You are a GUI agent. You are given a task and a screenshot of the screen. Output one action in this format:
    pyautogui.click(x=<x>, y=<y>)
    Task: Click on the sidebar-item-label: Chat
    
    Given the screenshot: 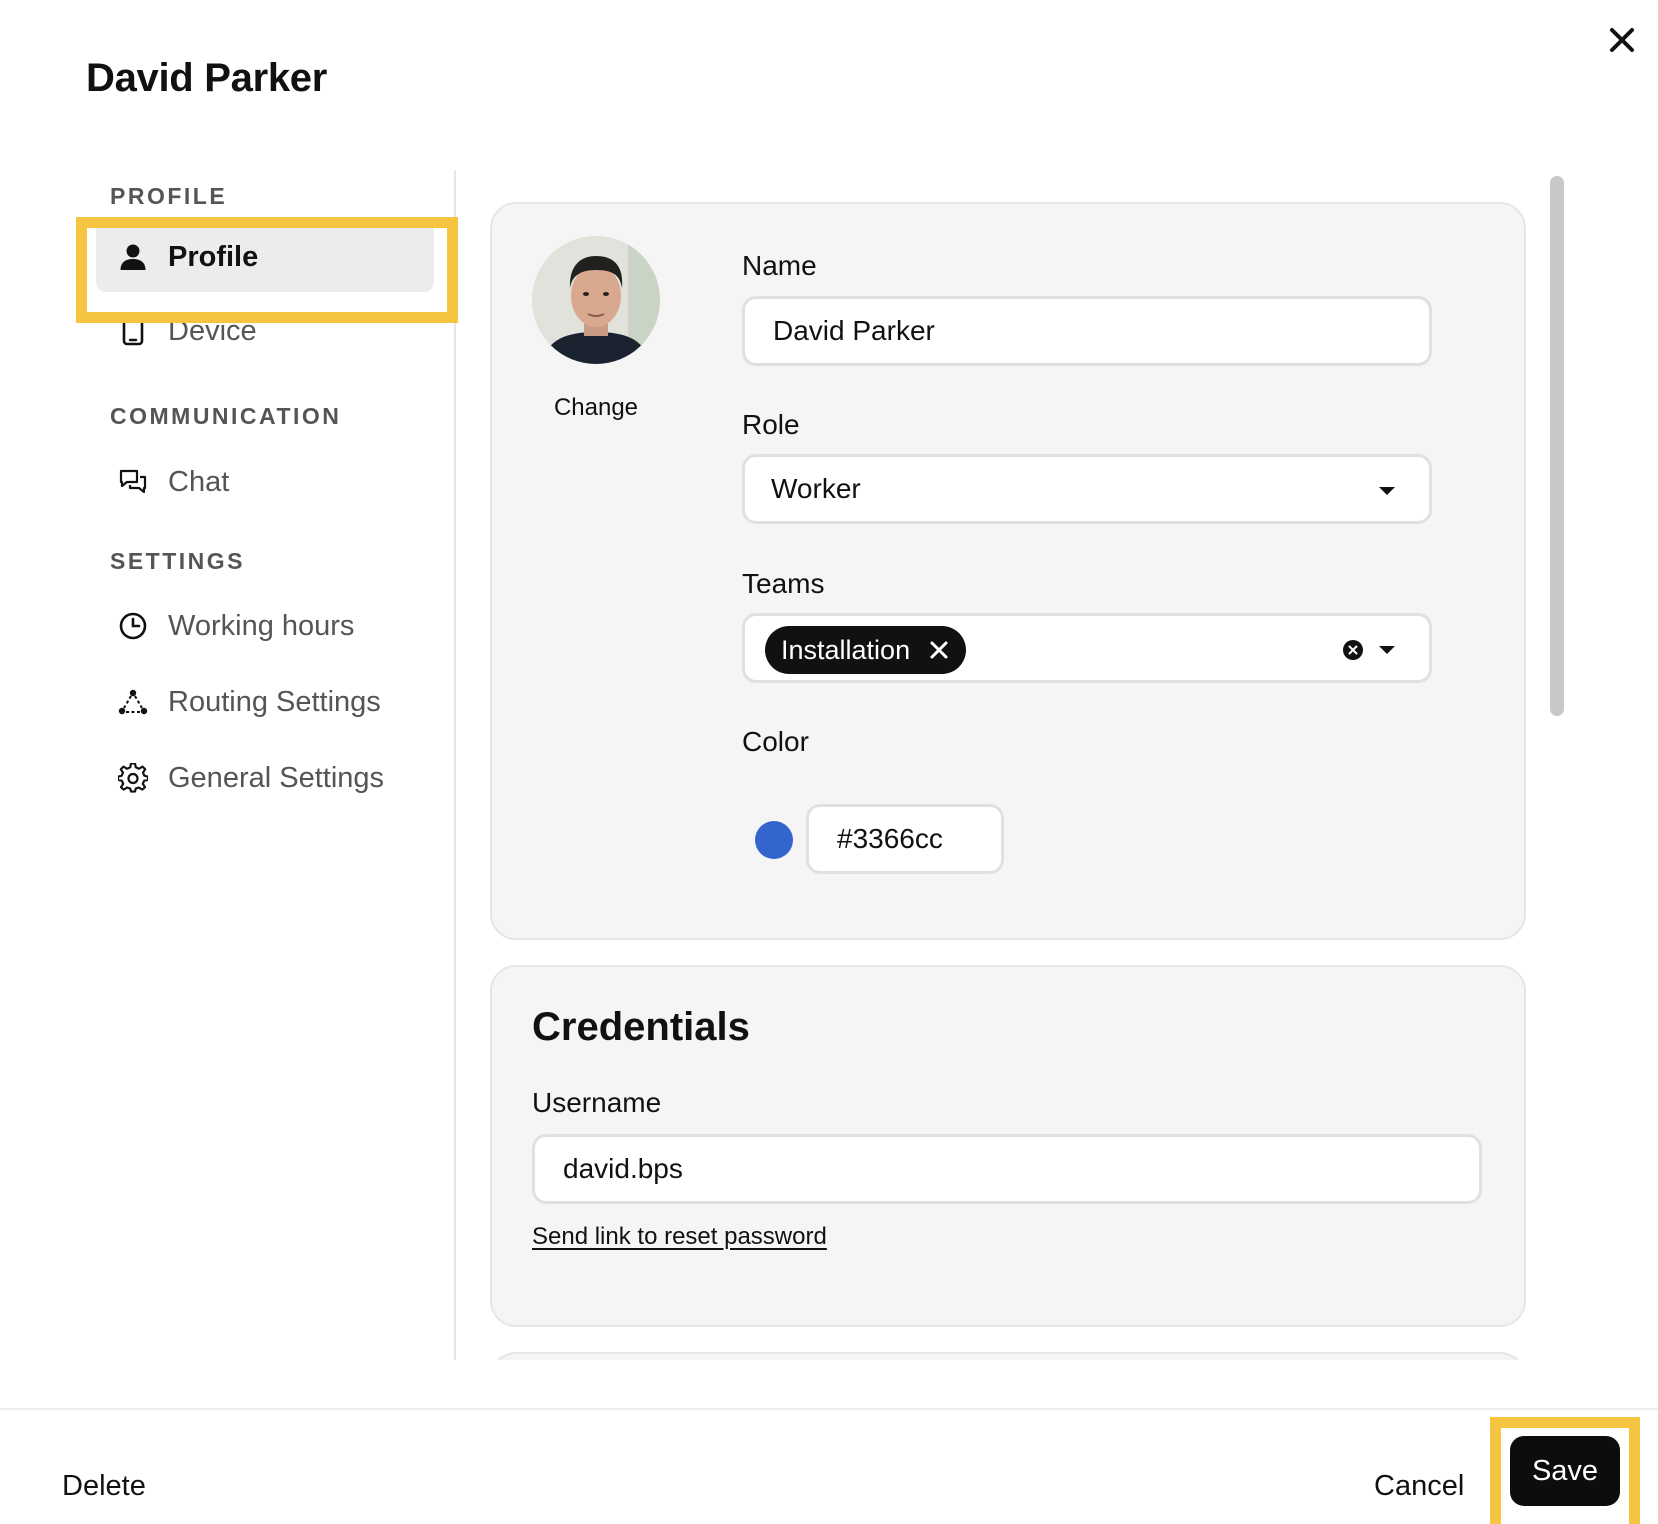 What is the action you would take?
    pyautogui.click(x=199, y=481)
    